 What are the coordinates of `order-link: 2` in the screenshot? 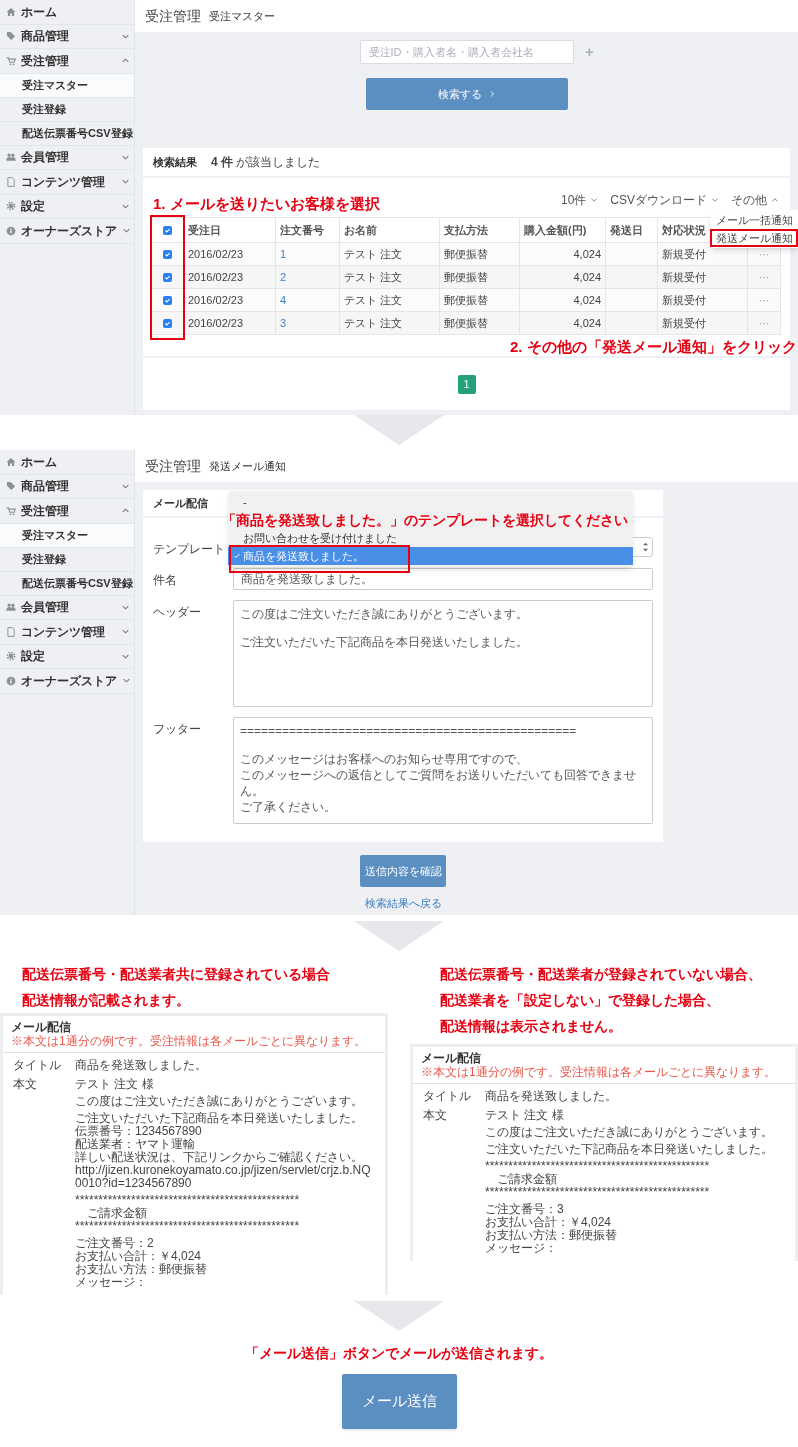 It's located at (283, 276).